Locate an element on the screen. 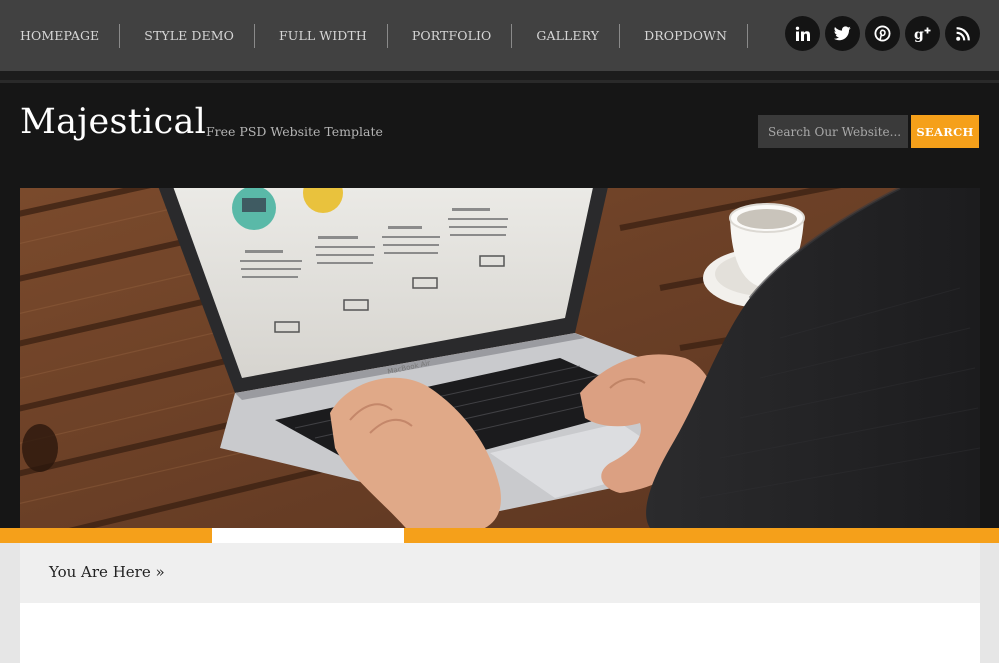 The width and height of the screenshot is (999, 663). breadcrumb-label: You Are Here » is located at coordinates (107, 572).